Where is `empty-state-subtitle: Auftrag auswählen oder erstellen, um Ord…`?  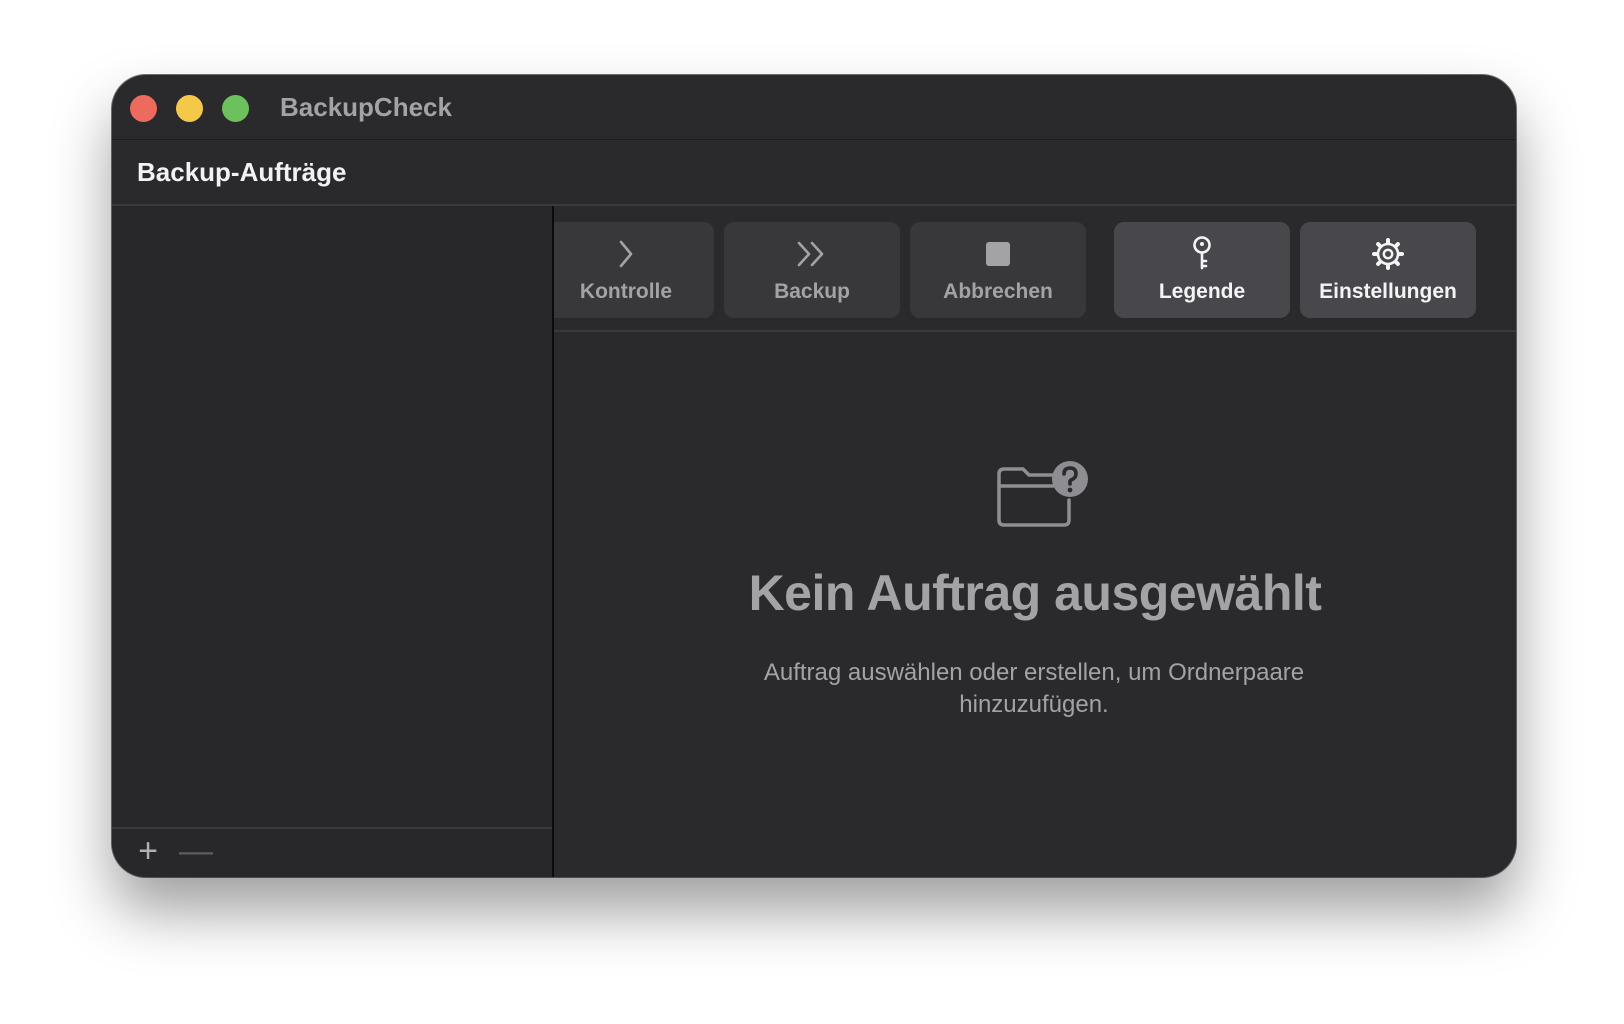
empty-state-subtitle: Auftrag auswählen oder erstellen, um Ord… is located at coordinates (1034, 688).